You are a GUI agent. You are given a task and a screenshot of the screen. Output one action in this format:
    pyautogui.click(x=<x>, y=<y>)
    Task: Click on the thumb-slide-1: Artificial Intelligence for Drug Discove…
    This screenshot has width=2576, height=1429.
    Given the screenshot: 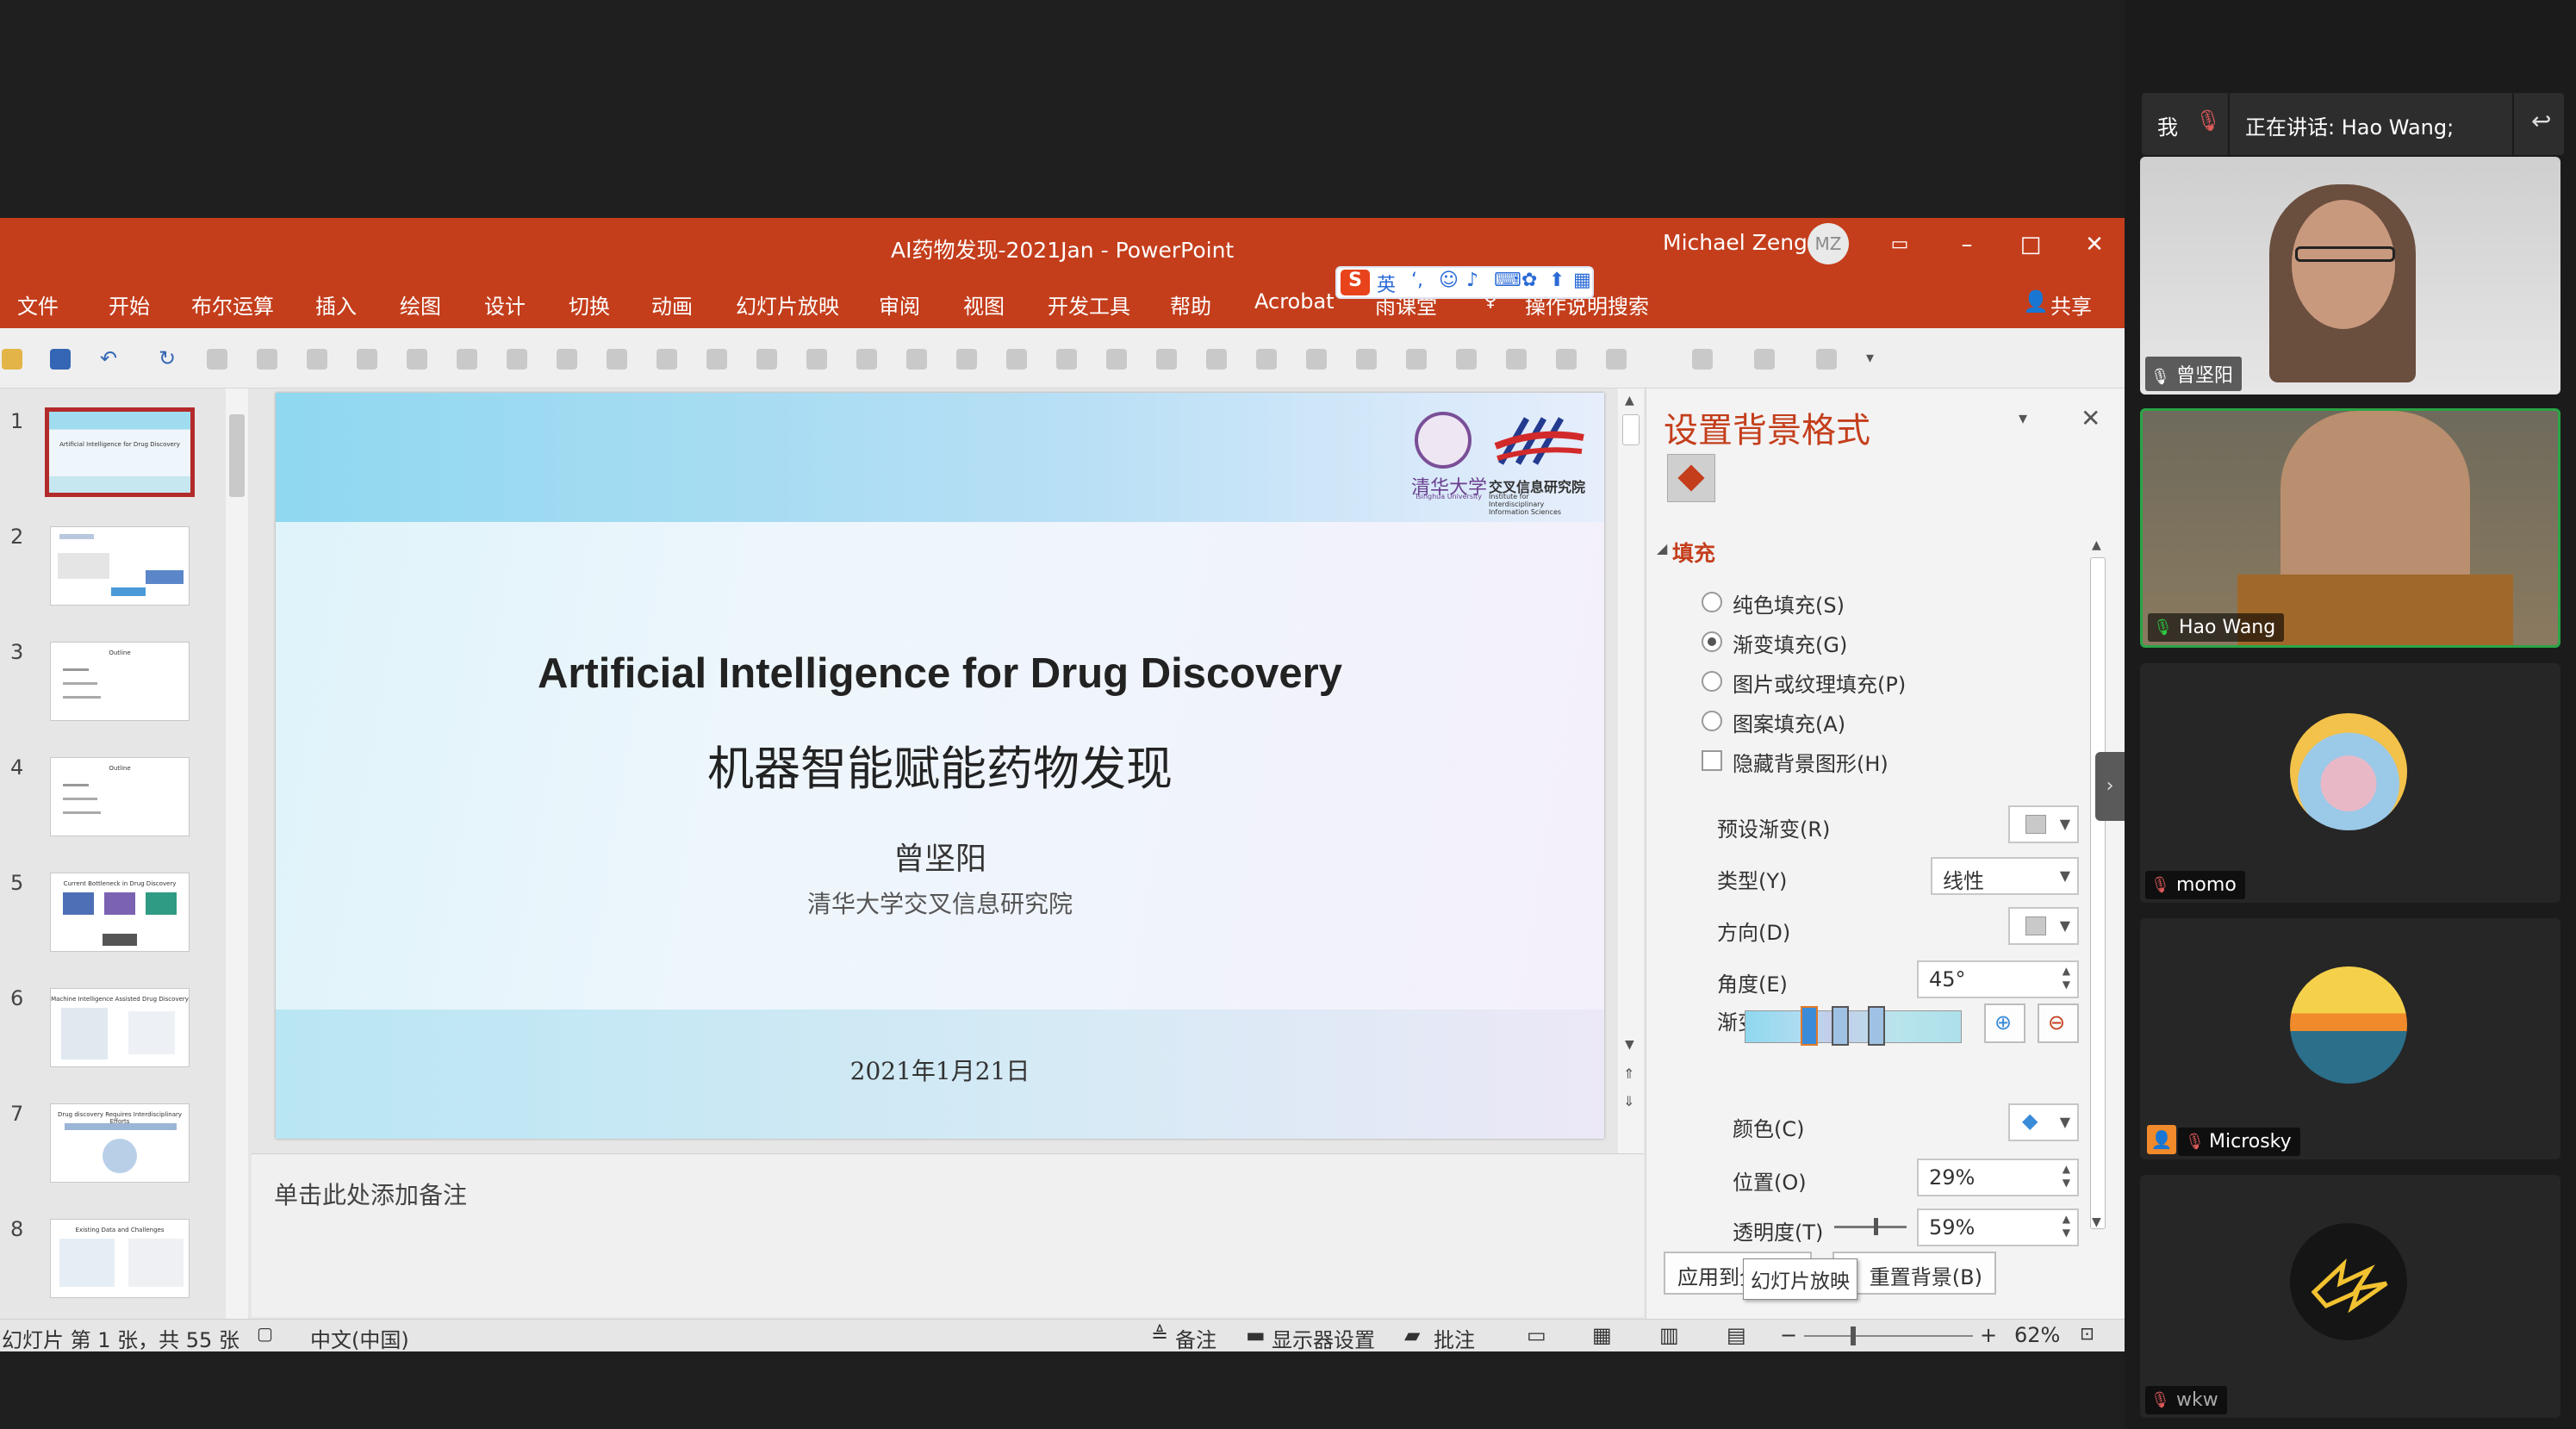 What is the action you would take?
    pyautogui.click(x=120, y=452)
    